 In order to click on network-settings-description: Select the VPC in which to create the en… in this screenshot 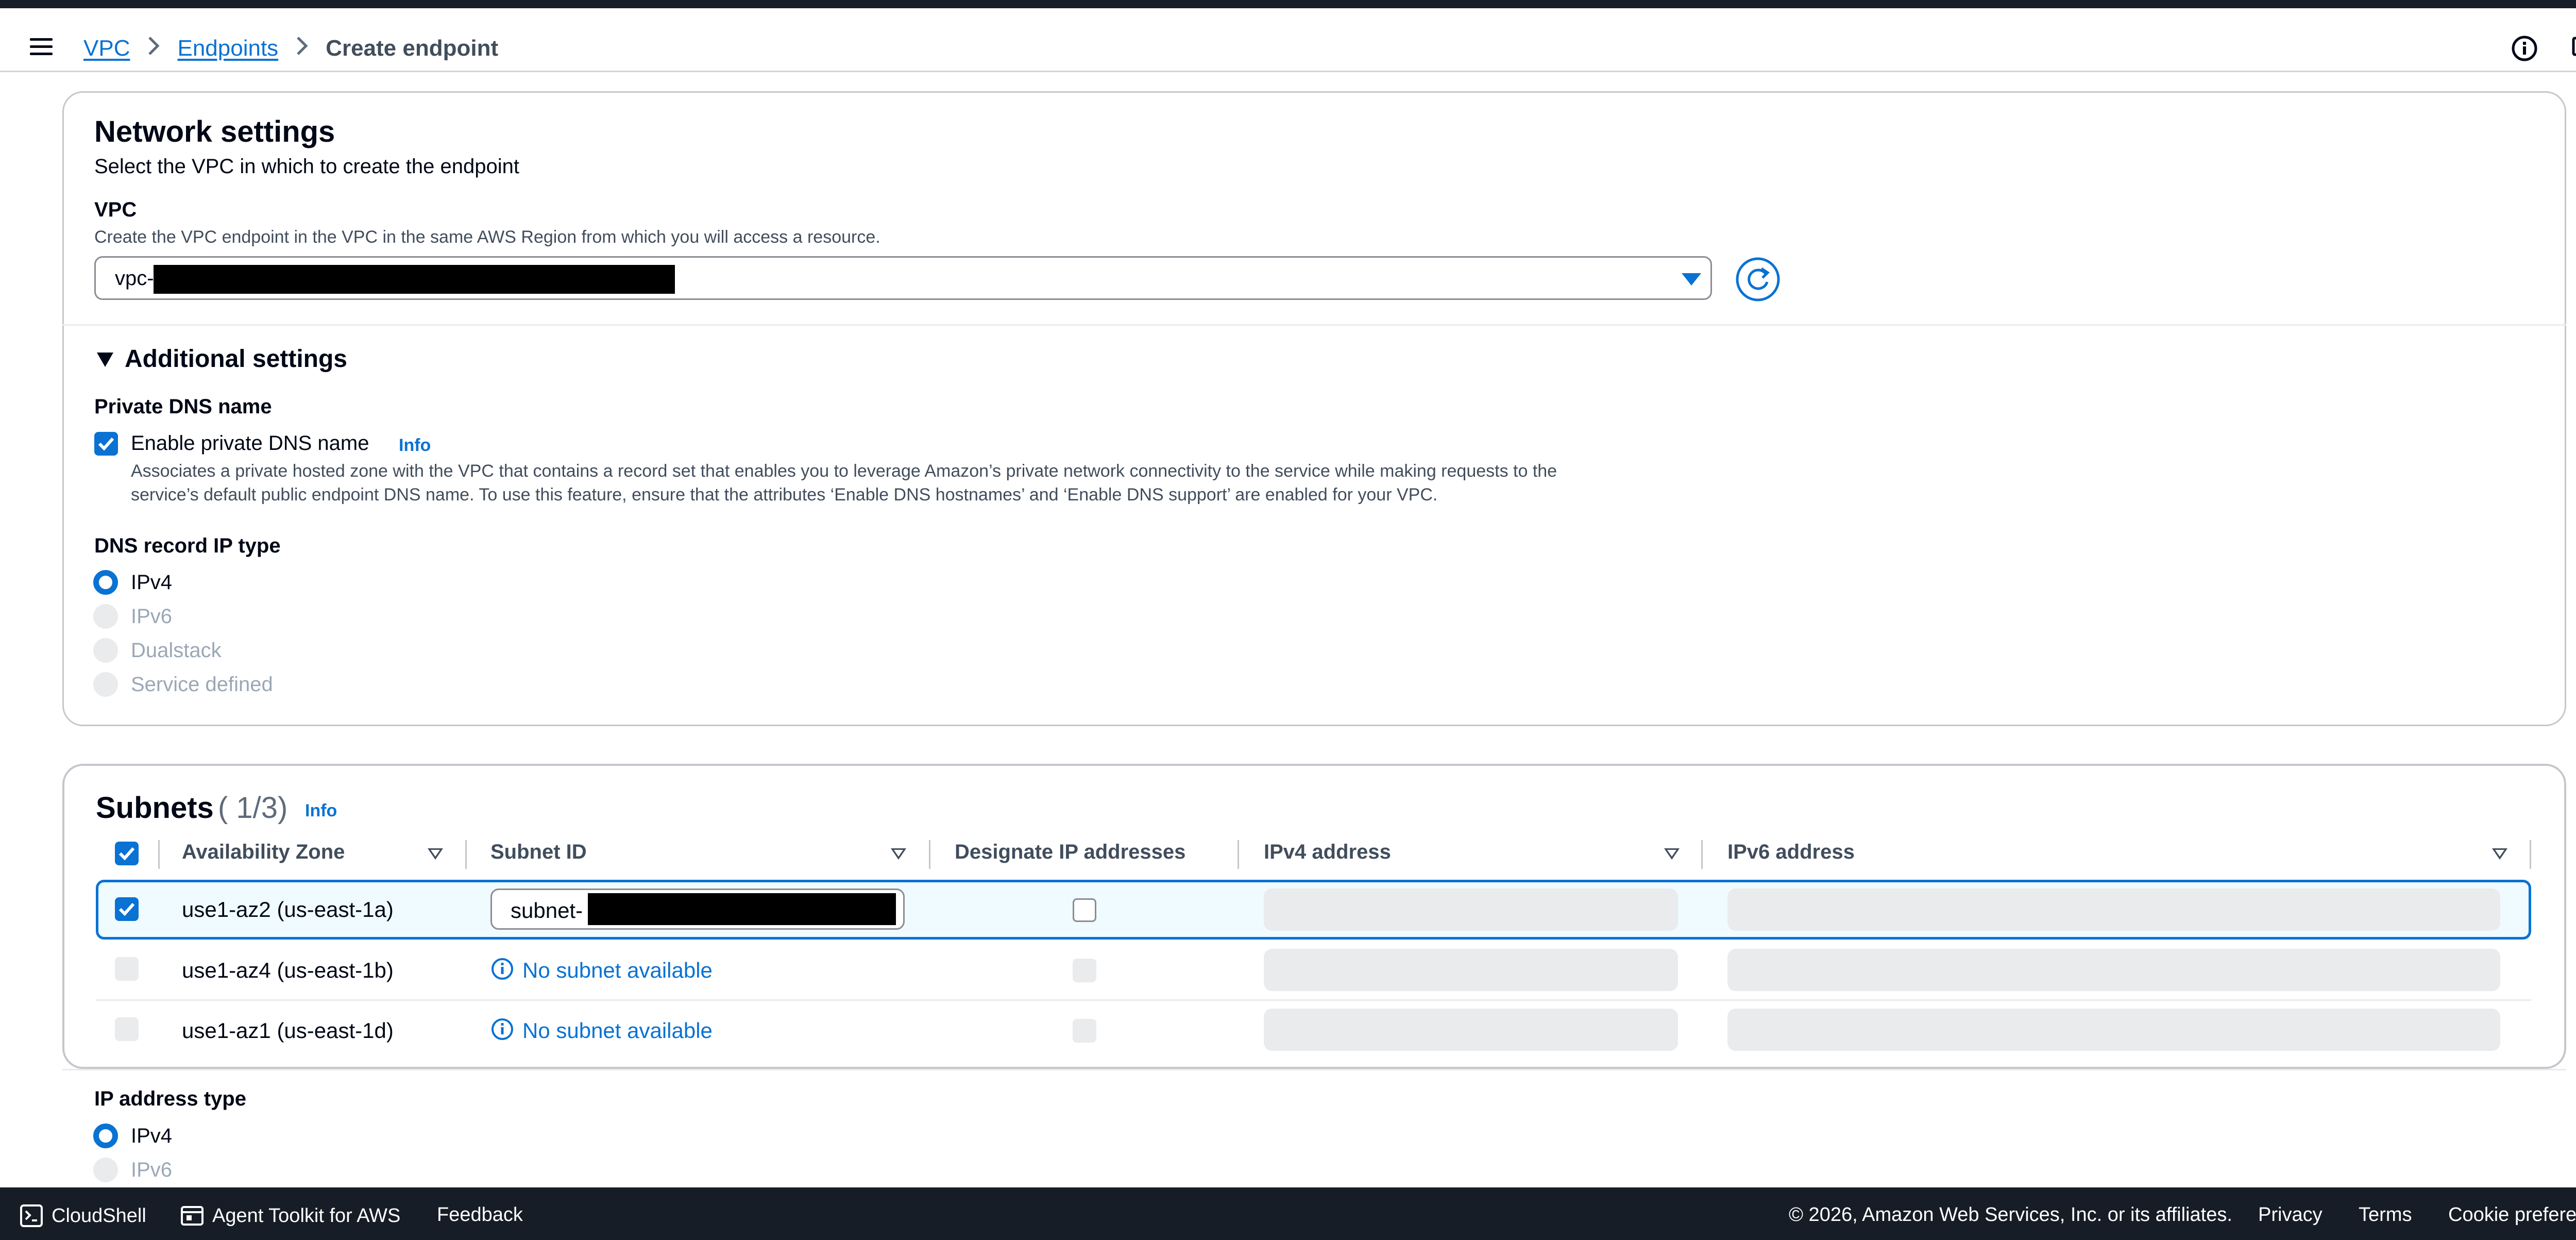, I will do `click(306, 166)`.